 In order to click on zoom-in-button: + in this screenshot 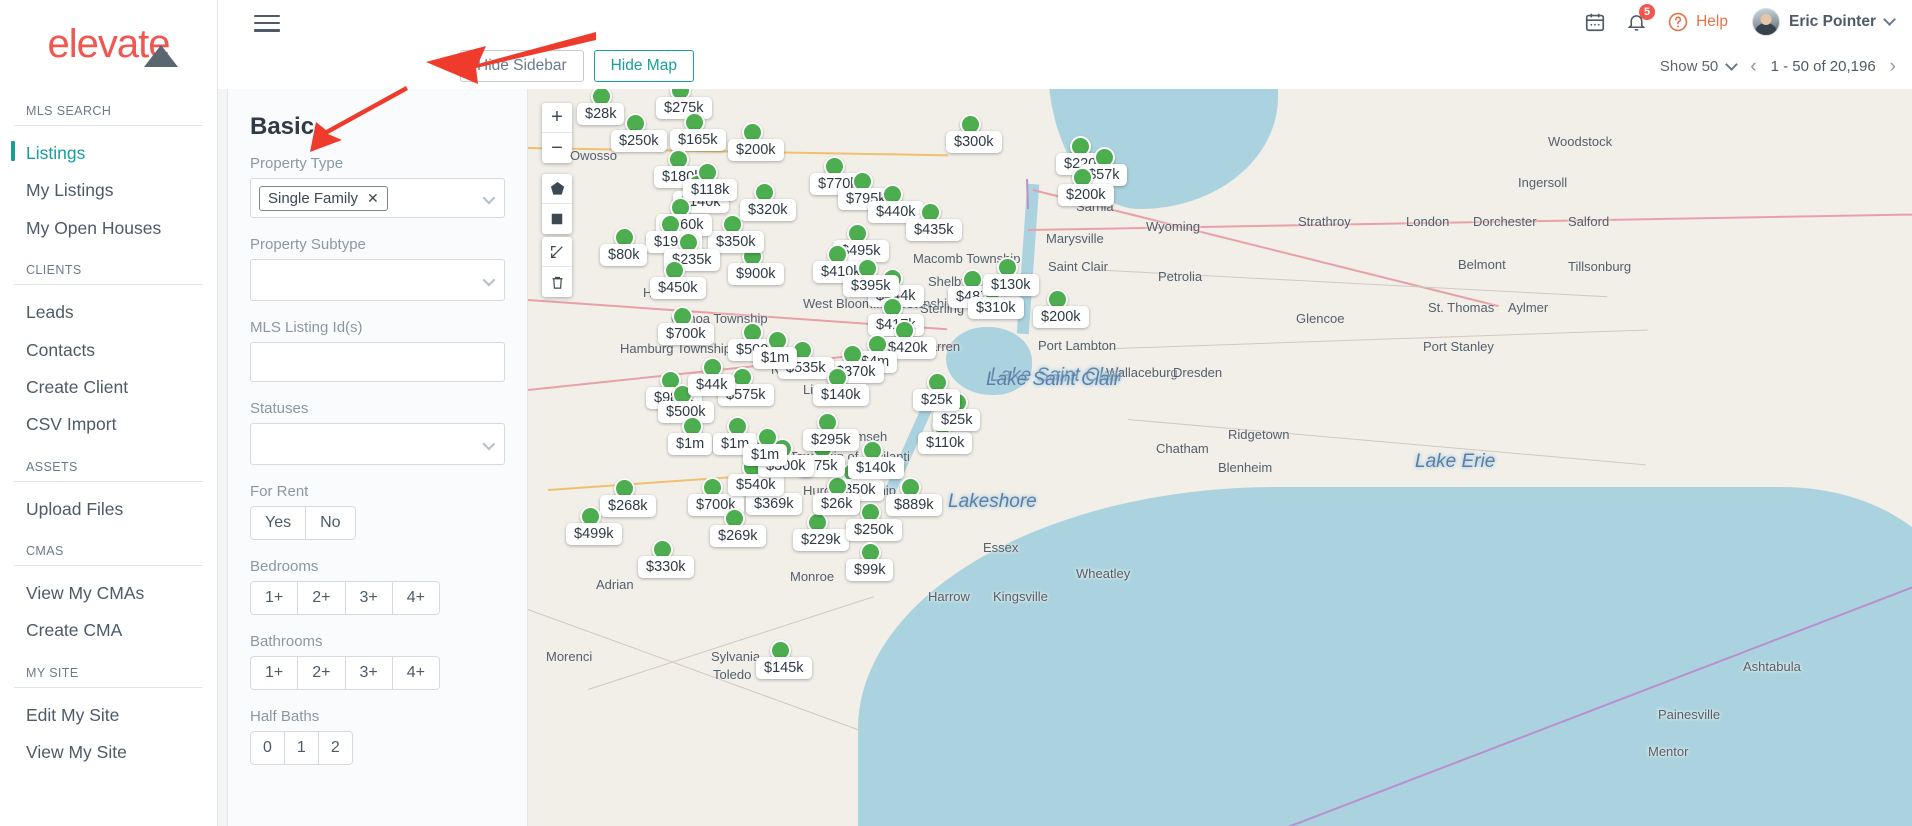, I will do `click(557, 118)`.